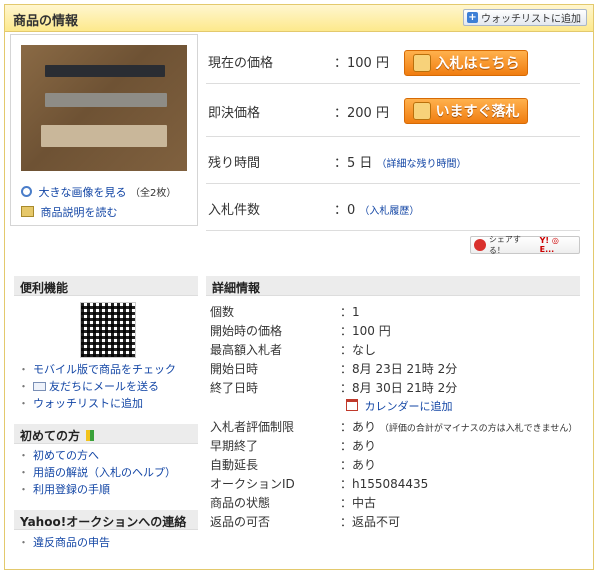 Image resolution: width=600 pixels, height=575 pixels. I want to click on registration-link: 利用登録の手順, so click(71, 489).